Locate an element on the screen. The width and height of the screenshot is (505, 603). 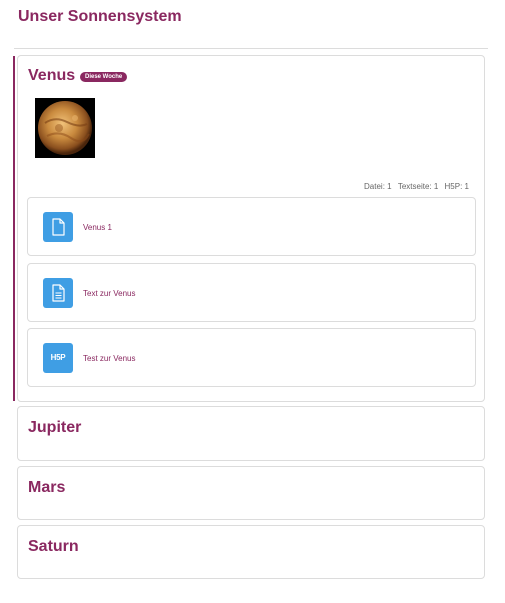
activity-venus-file: Venus 1 is located at coordinates (251, 226).